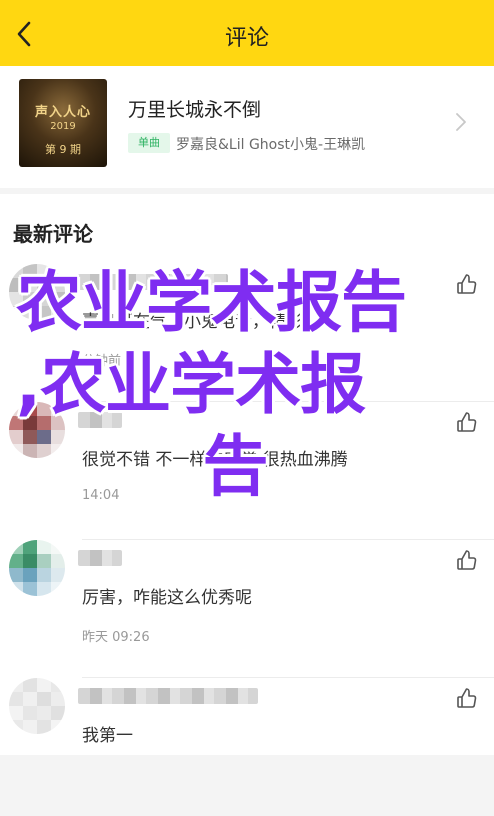 The height and width of the screenshot is (816, 494). I want to click on album-cover: 声入人心 2019 第 9 期, so click(63, 123).